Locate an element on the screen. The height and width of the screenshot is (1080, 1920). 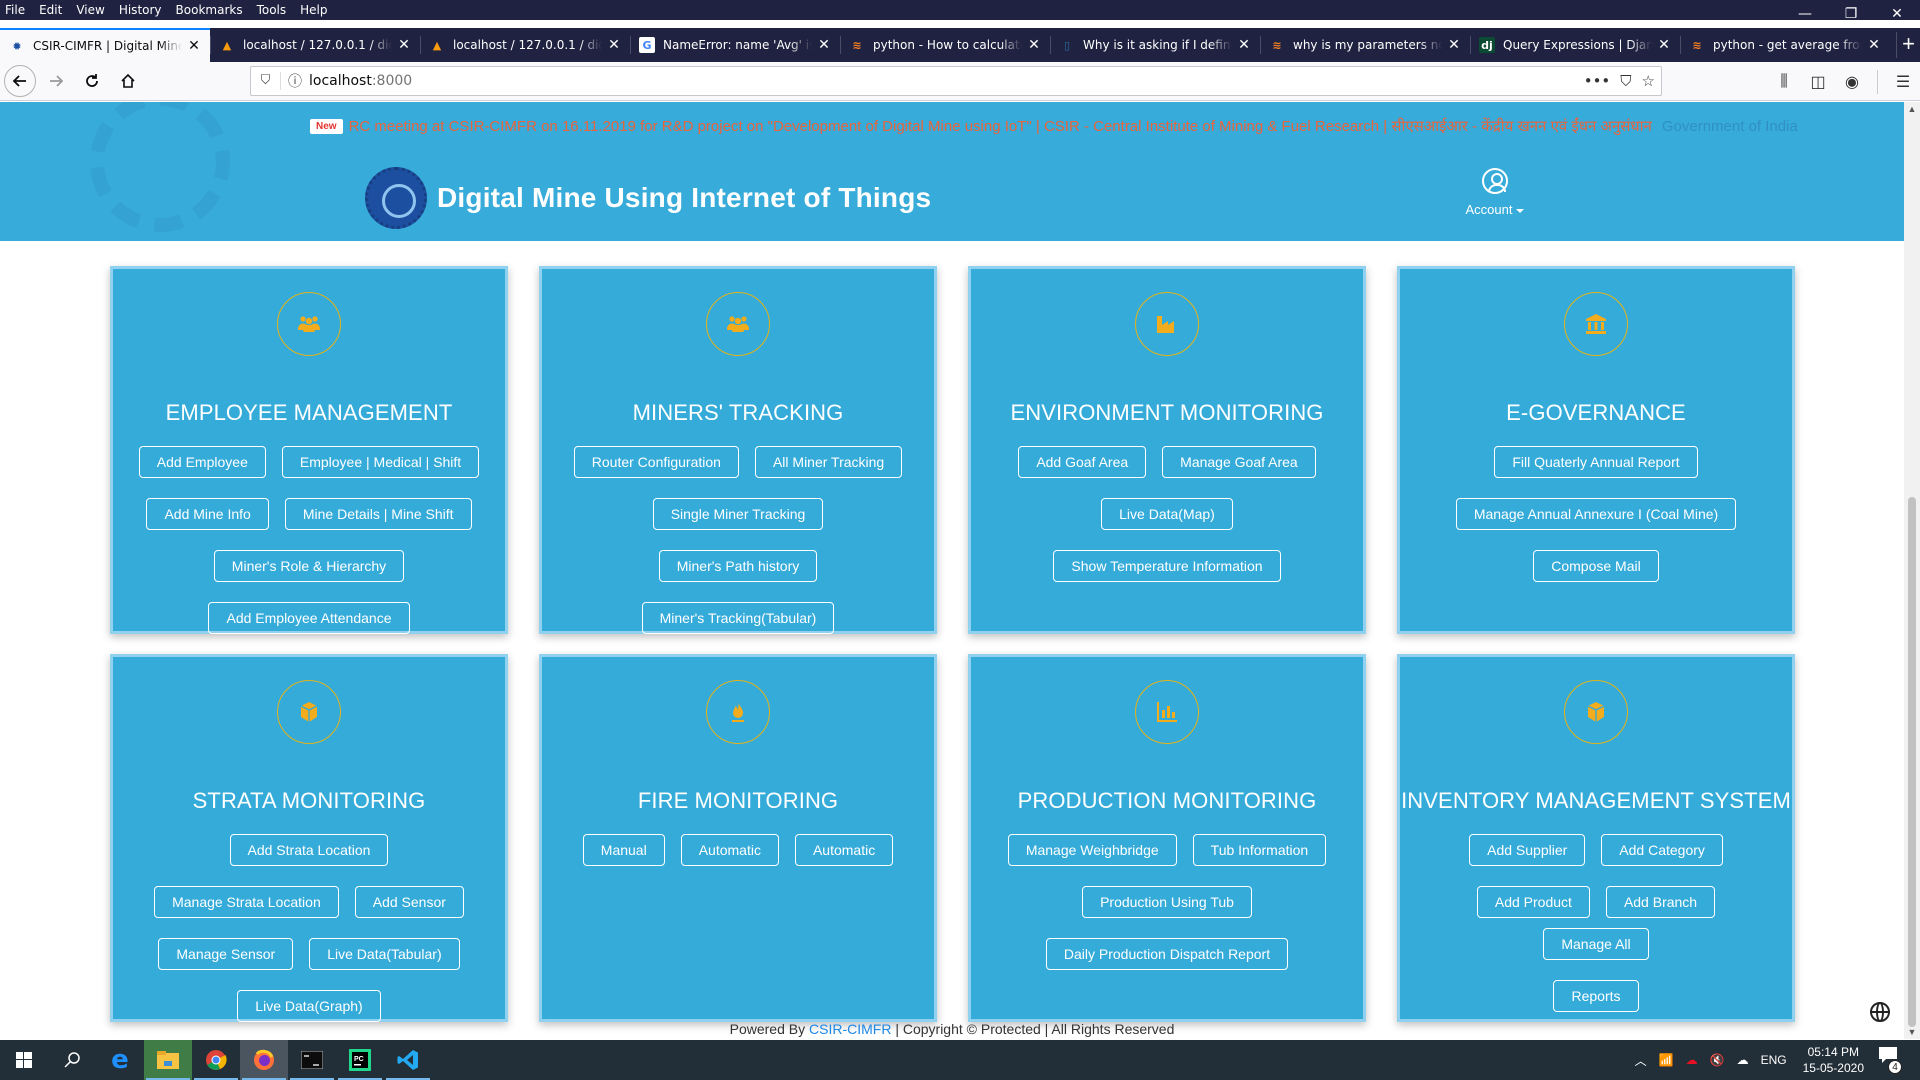
forward-button is located at coordinates (56, 81).